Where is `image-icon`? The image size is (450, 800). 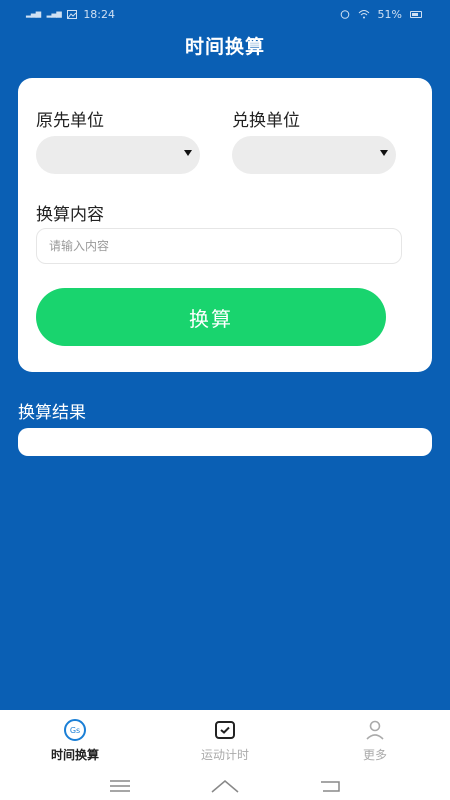 image-icon is located at coordinates (72, 14).